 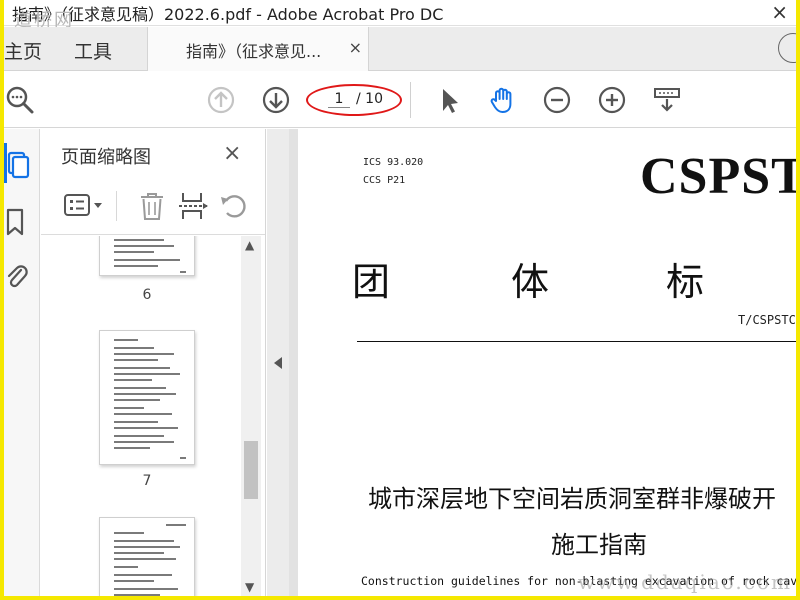 What do you see at coordinates (369, 99) in the screenshot?
I see `total-pages: / 10` at bounding box center [369, 99].